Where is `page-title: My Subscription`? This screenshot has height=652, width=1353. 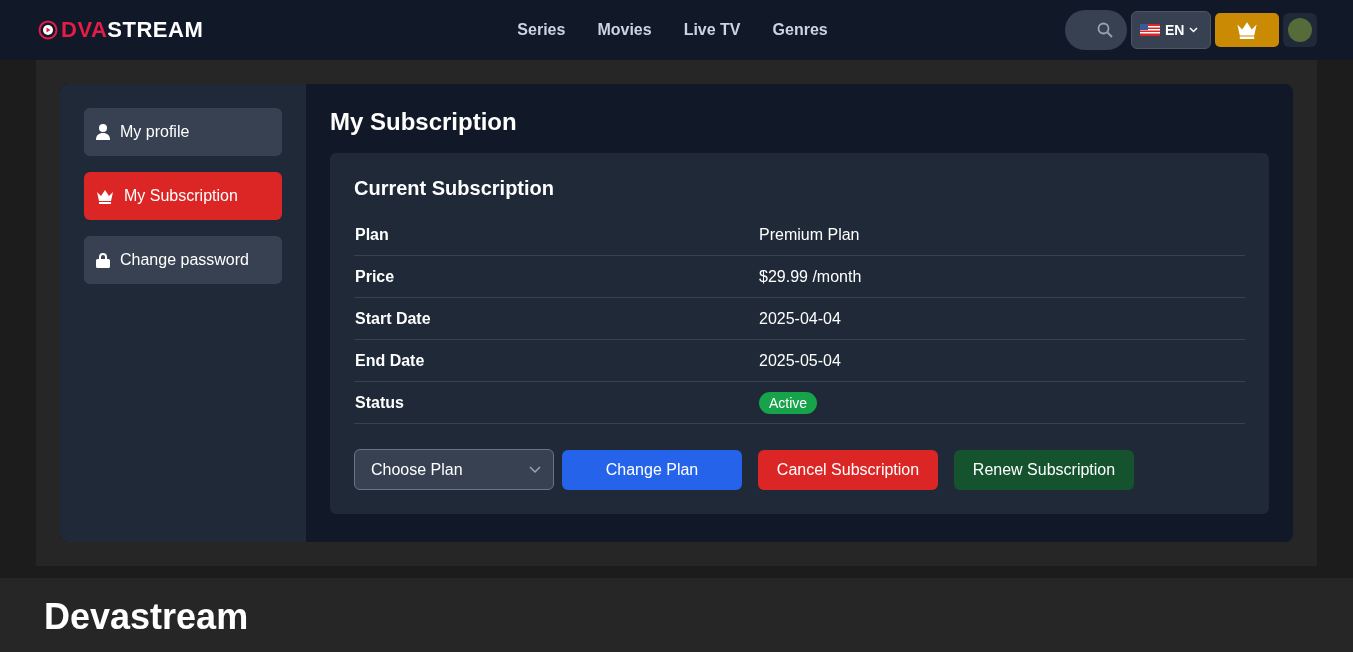
page-title: My Subscription is located at coordinates (424, 122).